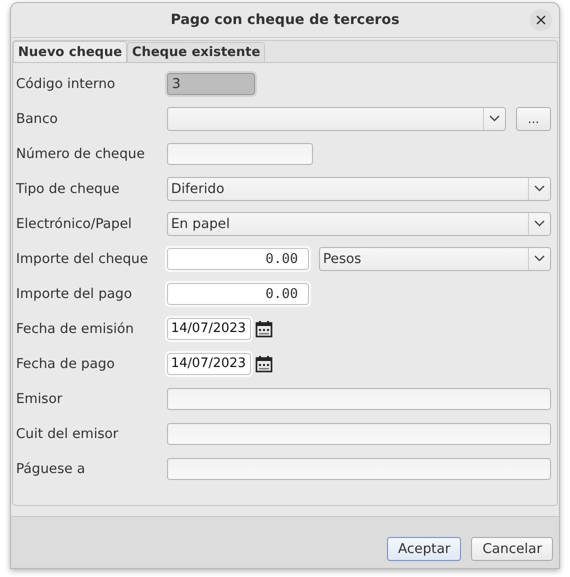 The width and height of the screenshot is (570, 577). Describe the element at coordinates (512, 549) in the screenshot. I see `cancel-button: Cancelar` at that location.